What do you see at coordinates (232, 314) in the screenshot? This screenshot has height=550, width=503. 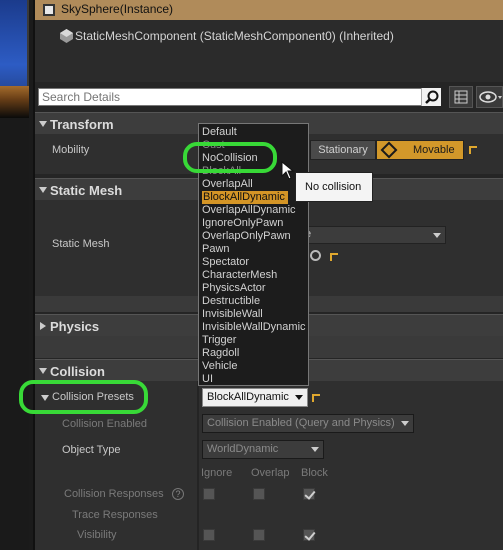 I see `dropdown-item: InvisibleWall` at bounding box center [232, 314].